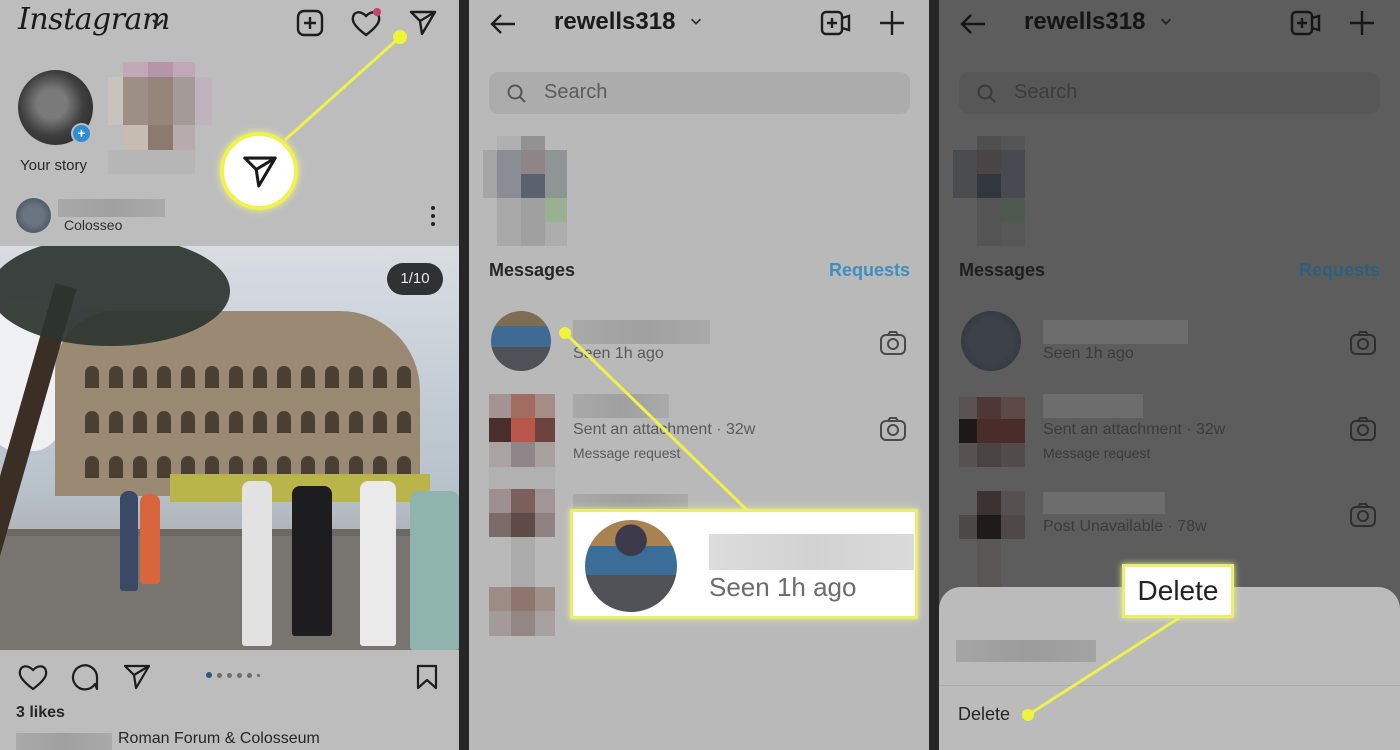 The height and width of the screenshot is (750, 1400). I want to click on new-post-icon, so click(310, 23).